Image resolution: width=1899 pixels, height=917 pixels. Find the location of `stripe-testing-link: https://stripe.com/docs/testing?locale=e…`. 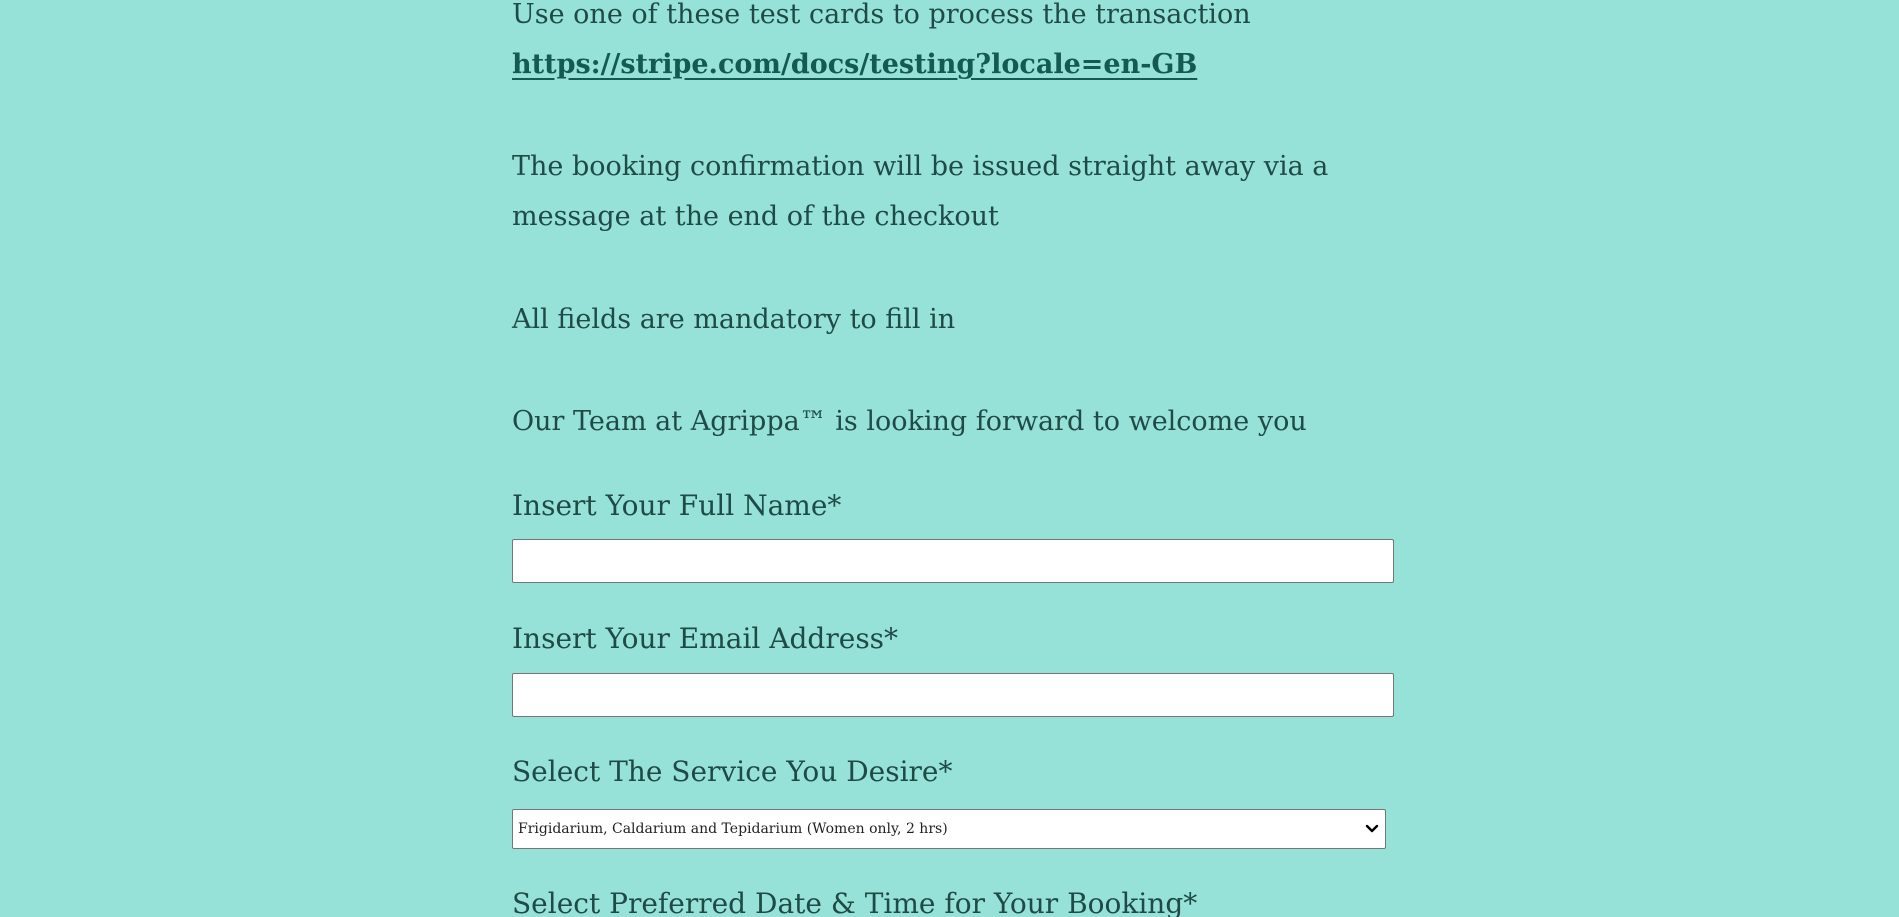

stripe-testing-link: https://stripe.com/docs/testing?locale=e… is located at coordinates (854, 65).